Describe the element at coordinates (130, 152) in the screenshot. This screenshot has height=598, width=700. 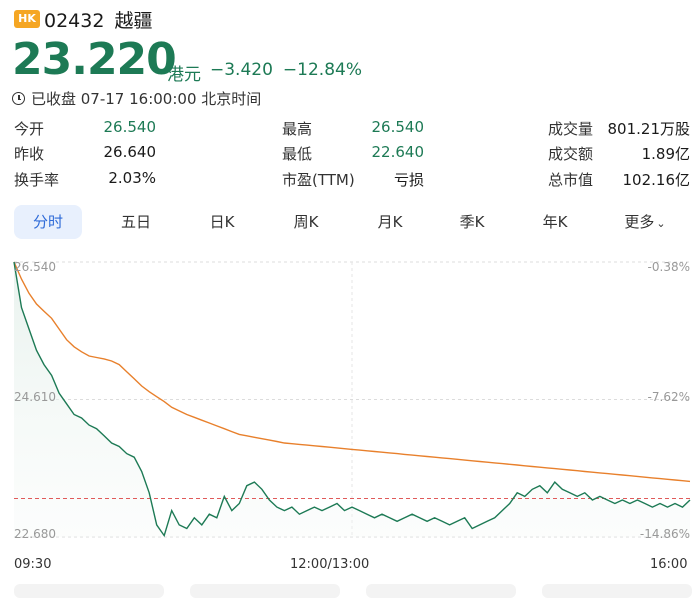
I see `stat-value-prev-close: 26.640` at that location.